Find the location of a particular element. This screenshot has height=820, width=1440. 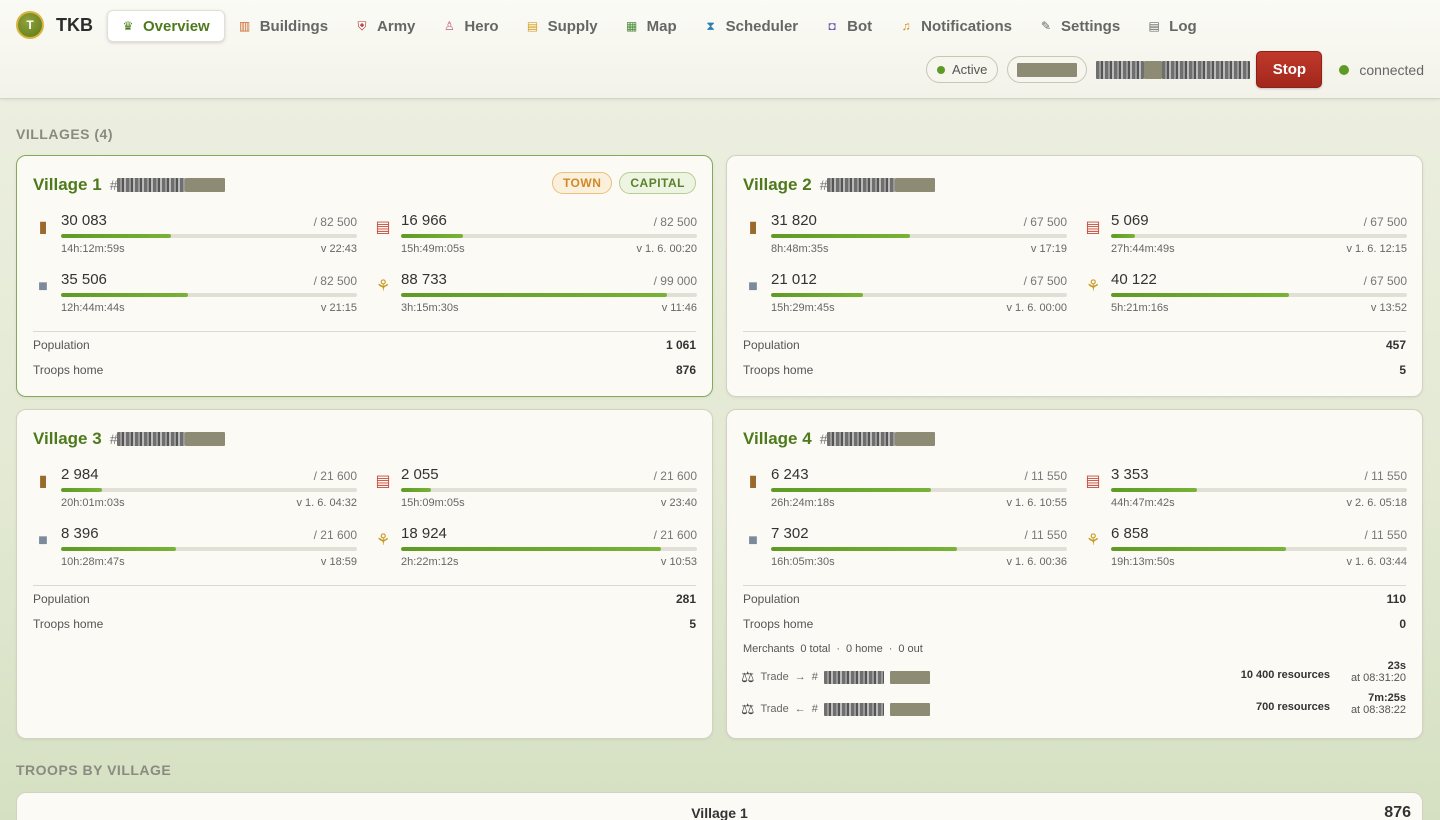

brand-logo-icon: T is located at coordinates (30, 25).